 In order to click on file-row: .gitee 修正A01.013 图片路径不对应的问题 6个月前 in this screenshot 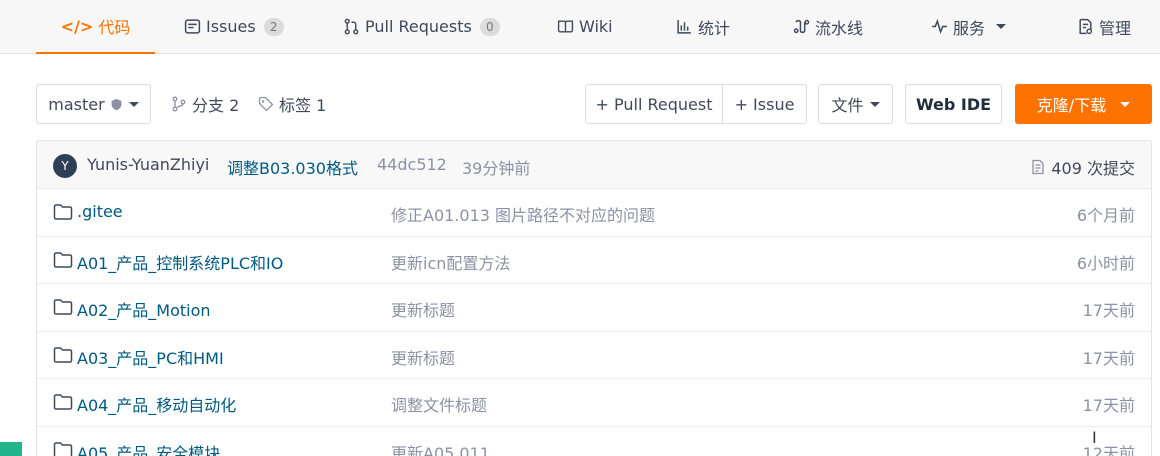, I will do `click(594, 213)`.